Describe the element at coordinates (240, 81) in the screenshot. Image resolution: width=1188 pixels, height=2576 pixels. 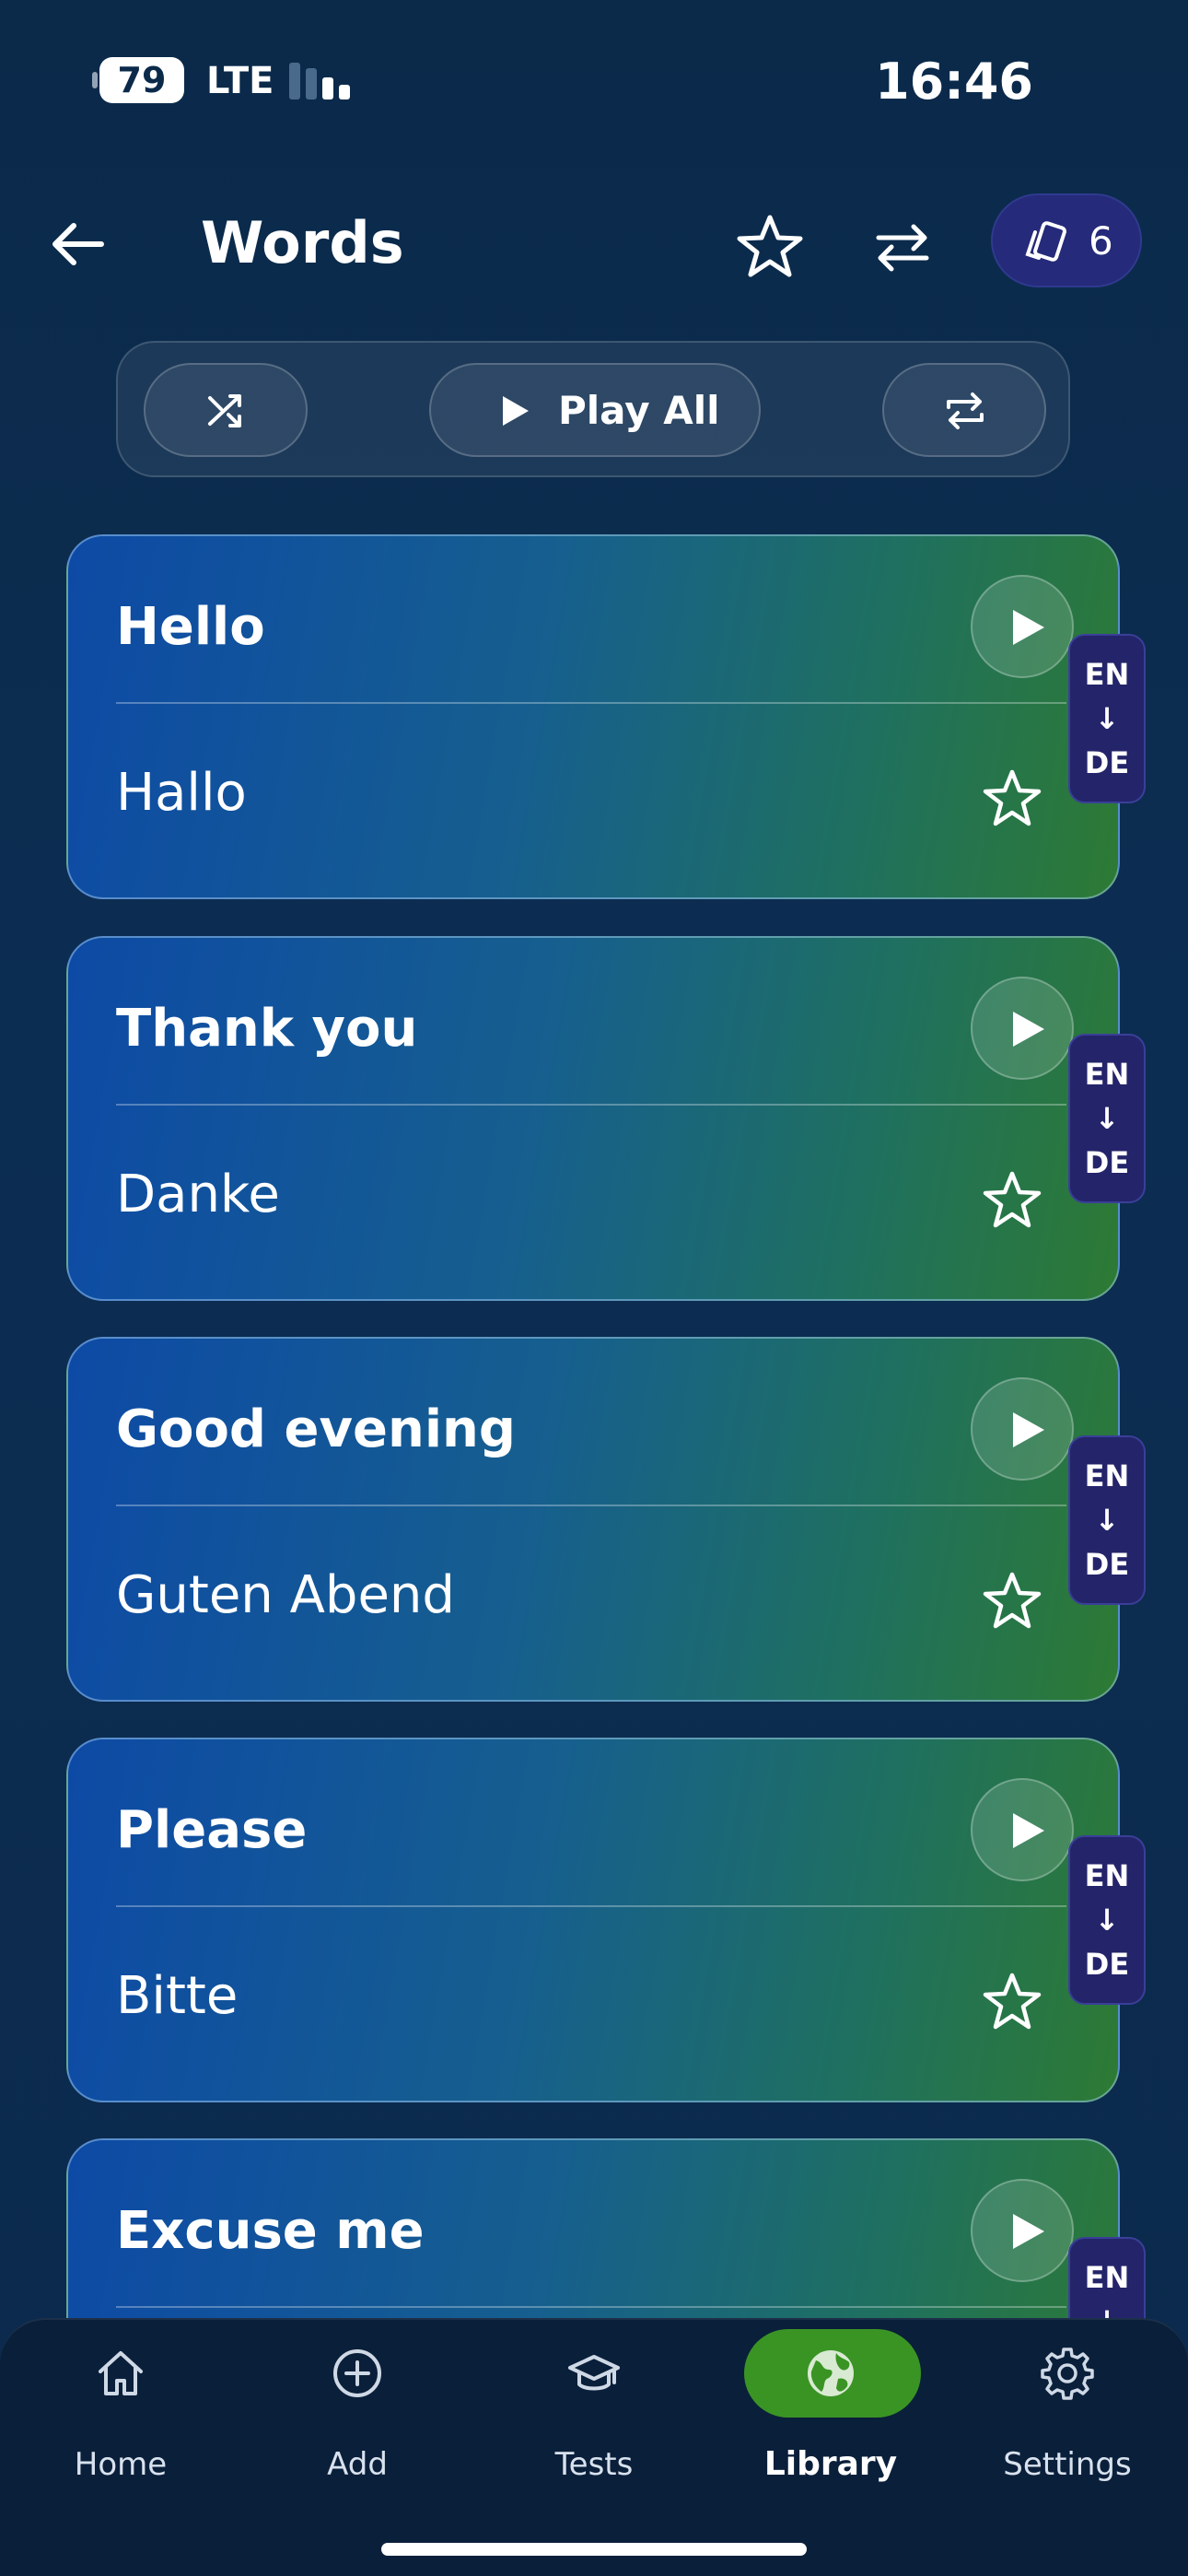
I see `network-type: LTE` at that location.